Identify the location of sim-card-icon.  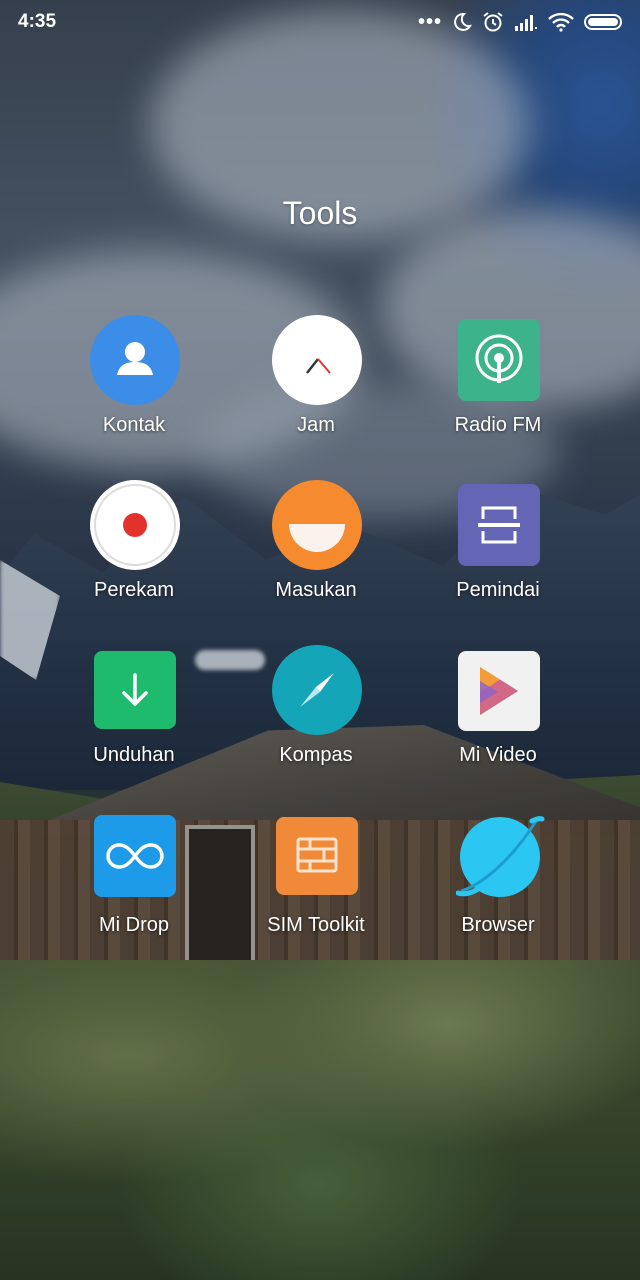
(317, 856).